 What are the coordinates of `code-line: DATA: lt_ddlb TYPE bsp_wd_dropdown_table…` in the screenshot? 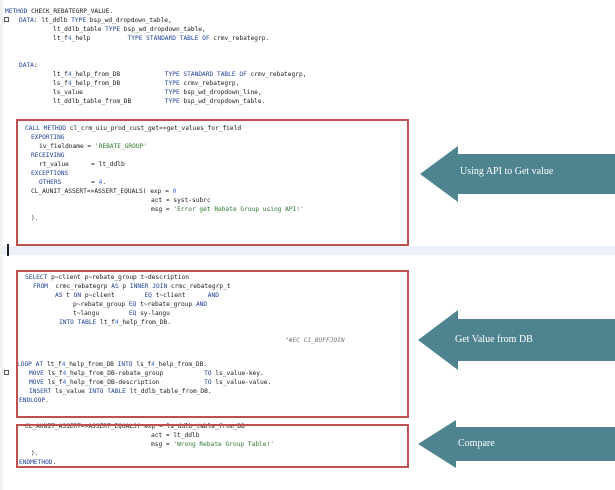 It's located at (95, 20).